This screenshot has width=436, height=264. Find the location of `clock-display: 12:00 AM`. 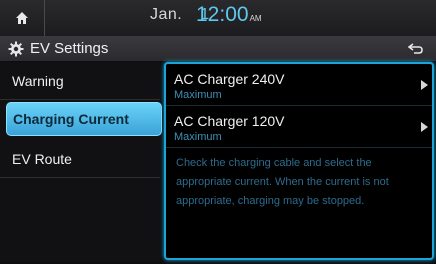

clock-display: 12:00 AM is located at coordinates (229, 15).